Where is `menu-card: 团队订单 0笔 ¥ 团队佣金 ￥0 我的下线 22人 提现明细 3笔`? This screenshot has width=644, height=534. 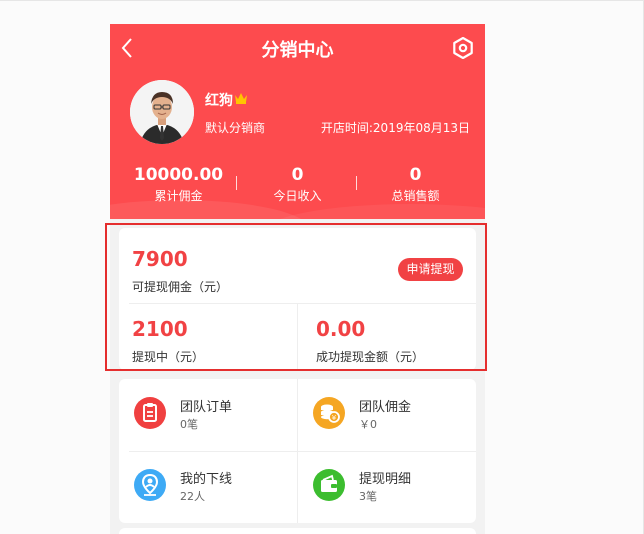 menu-card: 团队订单 0笔 ¥ 团队佣金 ￥0 我的下线 22人 提现明细 3笔 is located at coordinates (297, 451).